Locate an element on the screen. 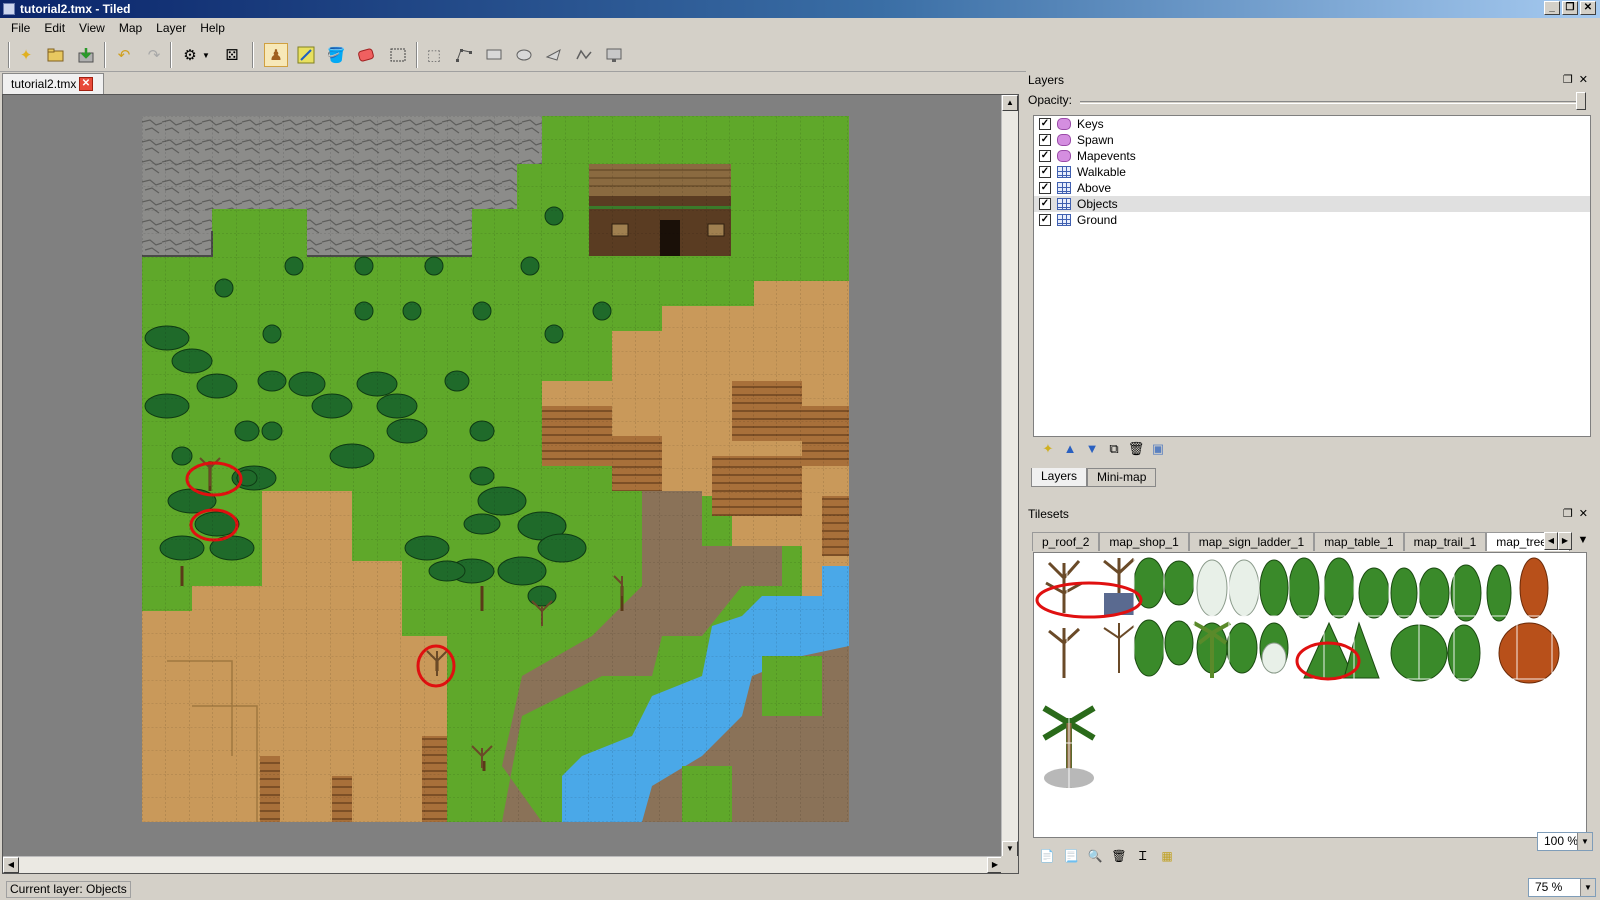 This screenshot has height=900, width=1600. tileset-zoom-value: 100 % is located at coordinates (1561, 841).